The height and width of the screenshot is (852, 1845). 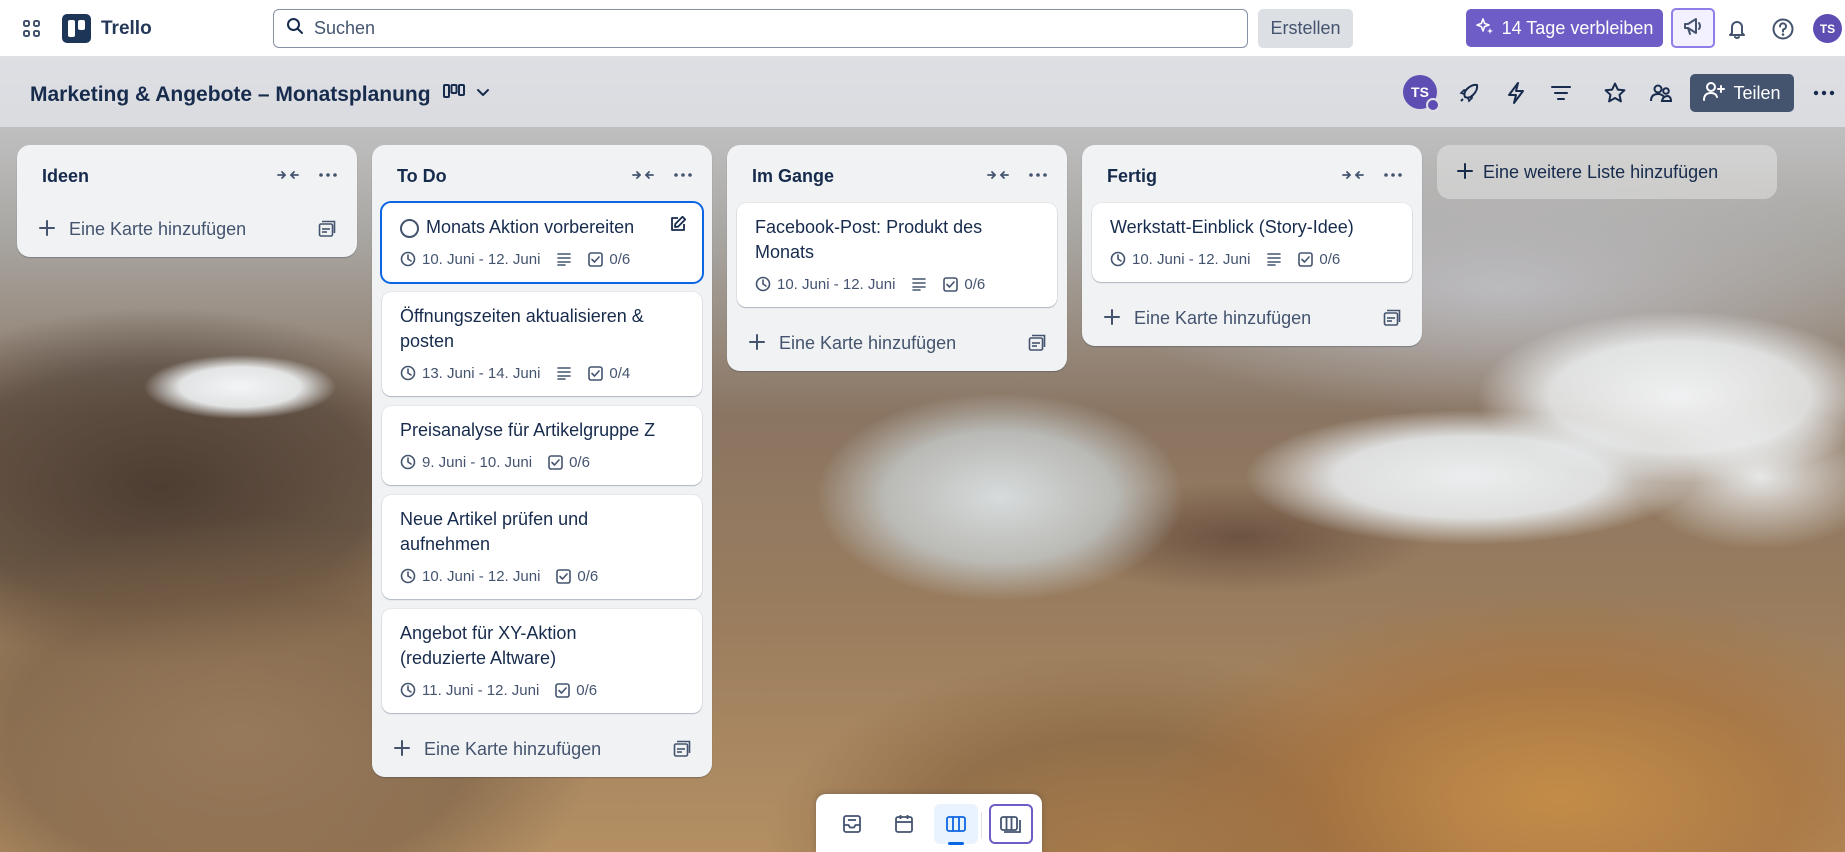 What do you see at coordinates (1561, 93) in the screenshot?
I see `filter-icon` at bounding box center [1561, 93].